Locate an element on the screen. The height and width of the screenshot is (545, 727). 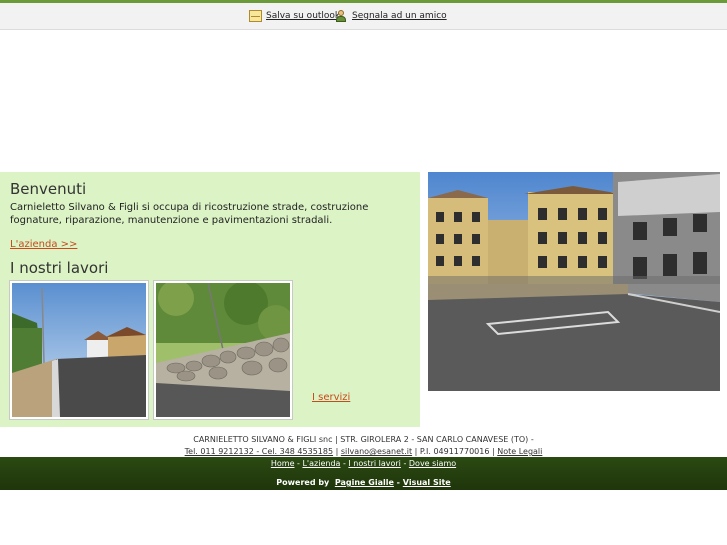
work-thumbnail-wall is located at coordinates (223, 350).